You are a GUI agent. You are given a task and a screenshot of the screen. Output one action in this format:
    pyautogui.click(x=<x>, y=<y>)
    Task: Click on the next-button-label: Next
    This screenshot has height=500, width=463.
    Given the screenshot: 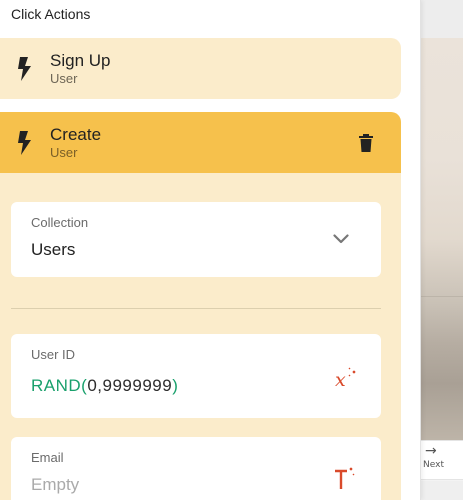 What is the action you would take?
    pyautogui.click(x=433, y=465)
    